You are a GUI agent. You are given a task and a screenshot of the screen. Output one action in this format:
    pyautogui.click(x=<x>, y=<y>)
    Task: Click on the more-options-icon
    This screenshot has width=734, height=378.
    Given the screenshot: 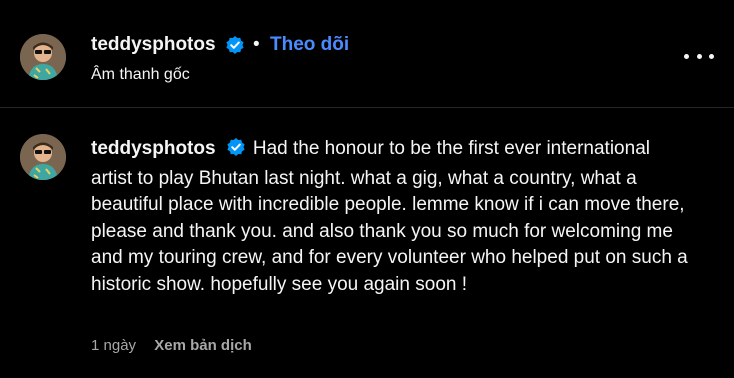 What is the action you would take?
    pyautogui.click(x=699, y=56)
    